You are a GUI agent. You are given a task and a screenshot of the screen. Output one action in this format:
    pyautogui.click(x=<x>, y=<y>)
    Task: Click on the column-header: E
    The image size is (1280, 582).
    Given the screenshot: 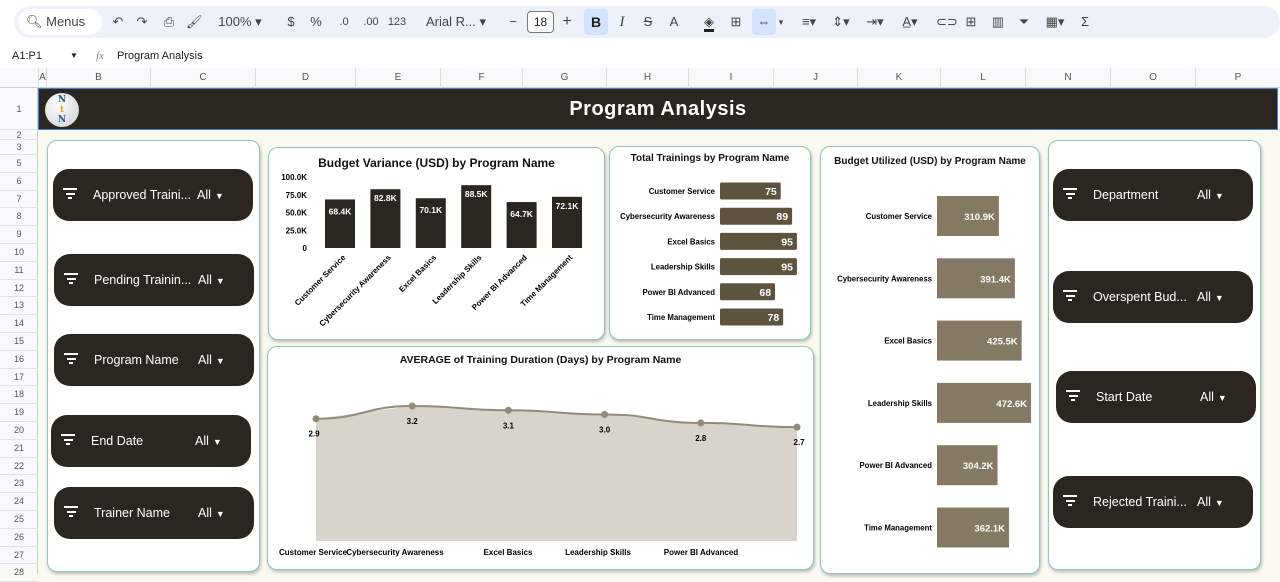 What is the action you would take?
    pyautogui.click(x=397, y=78)
    